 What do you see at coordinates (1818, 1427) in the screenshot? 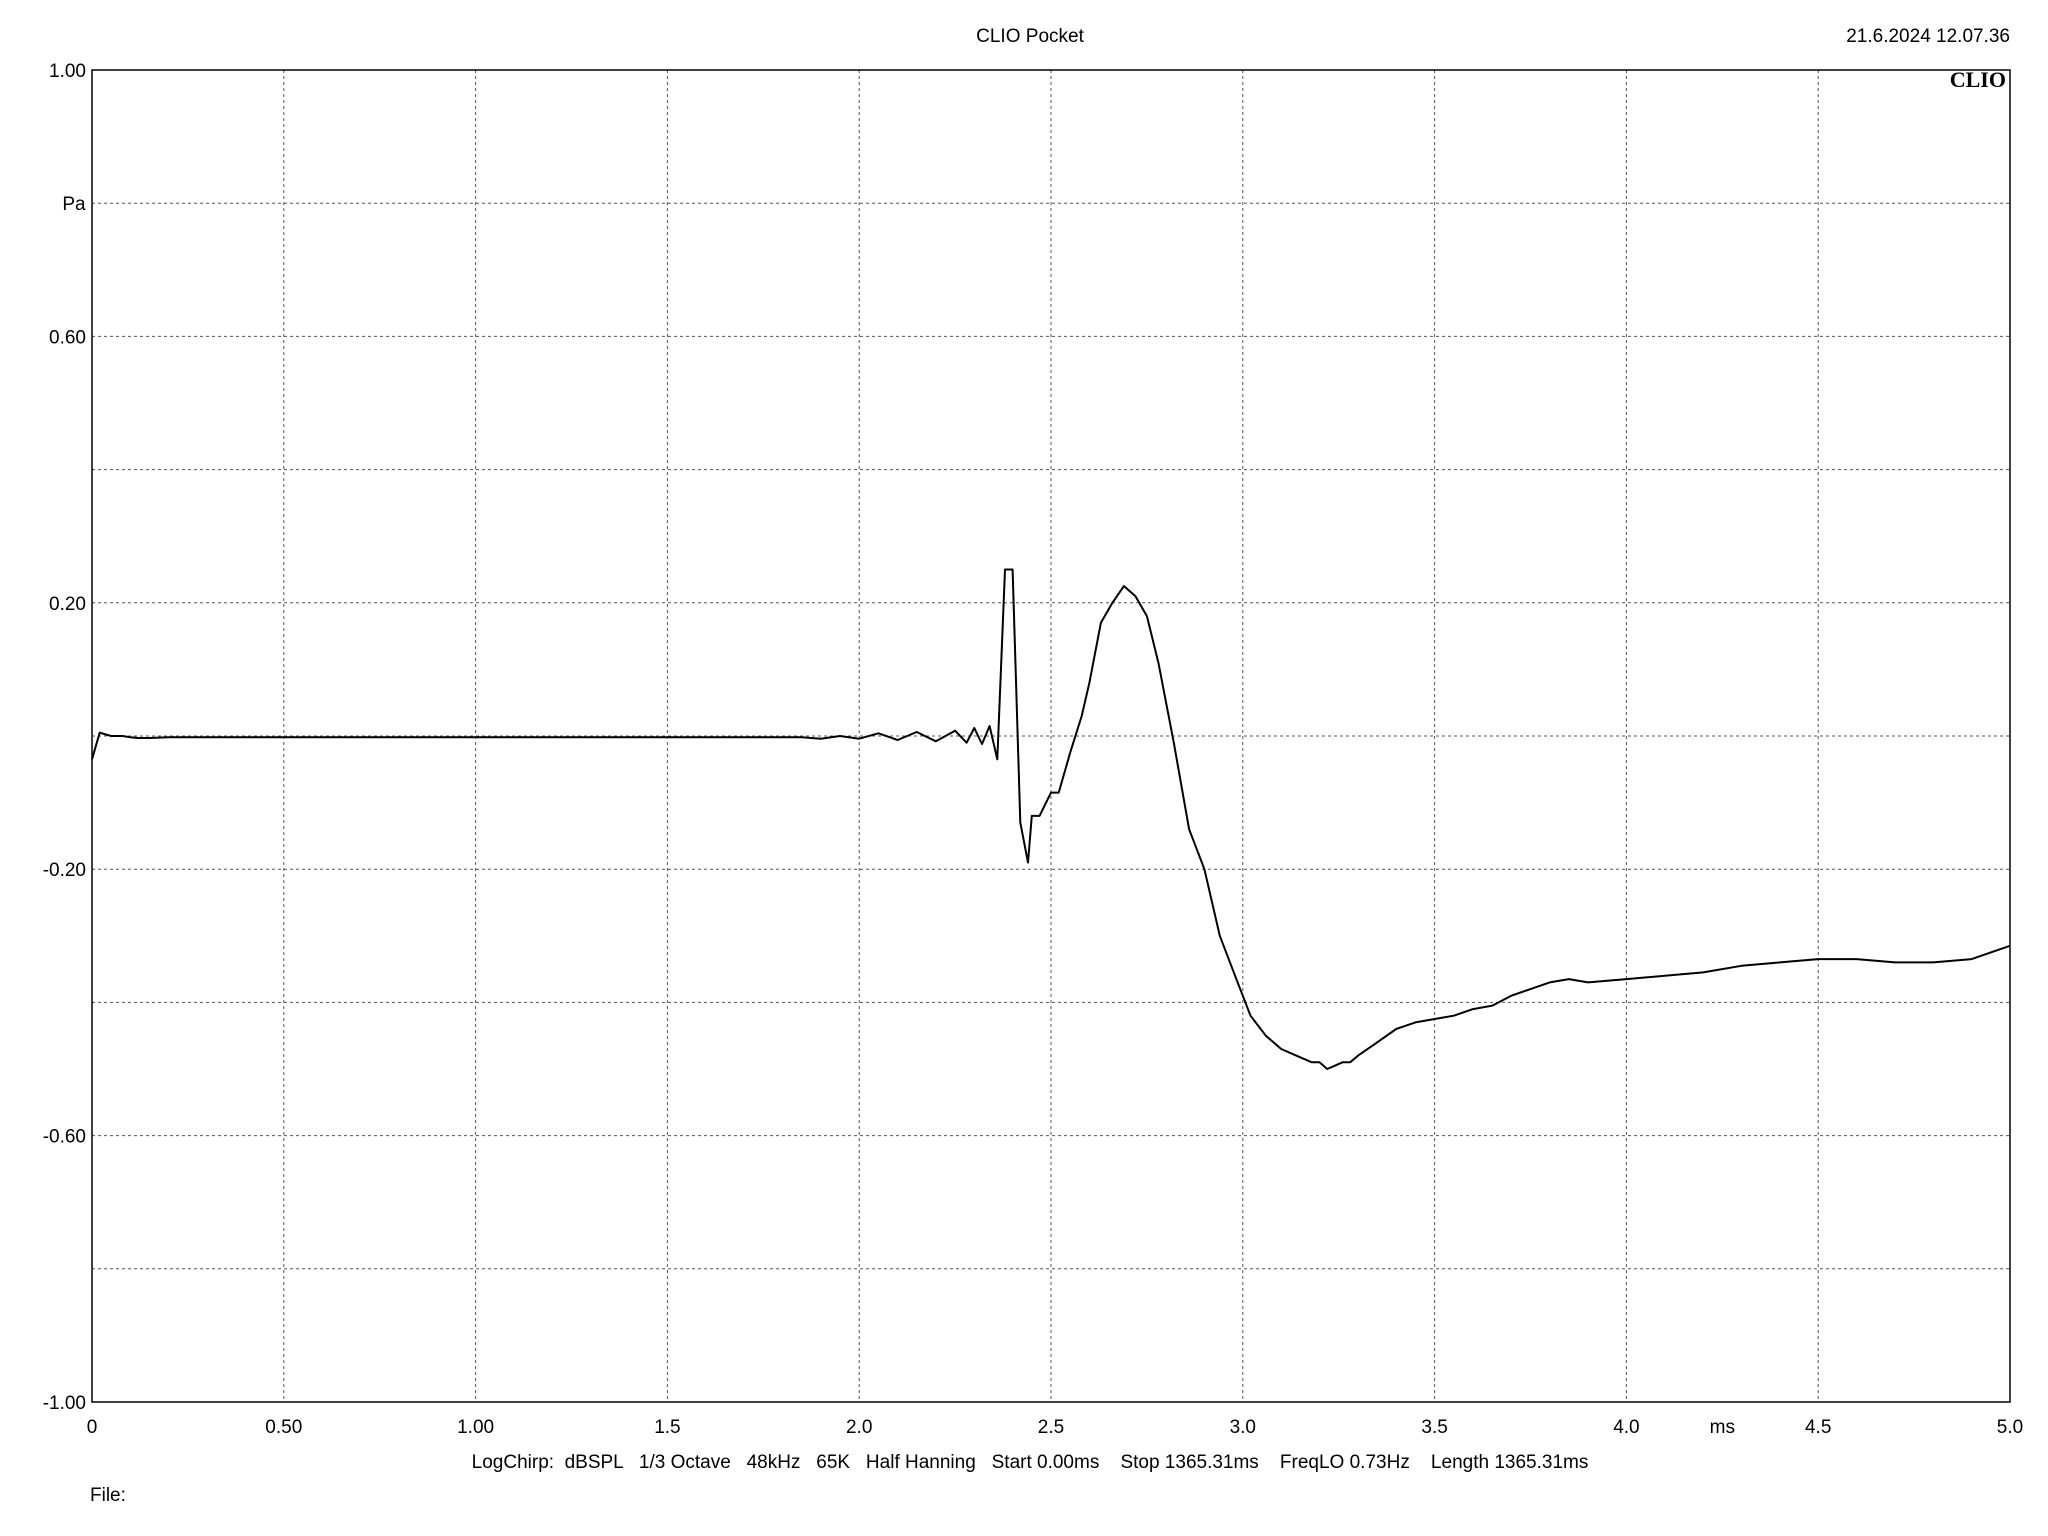
I see `x-tick-label: 4.5` at bounding box center [1818, 1427].